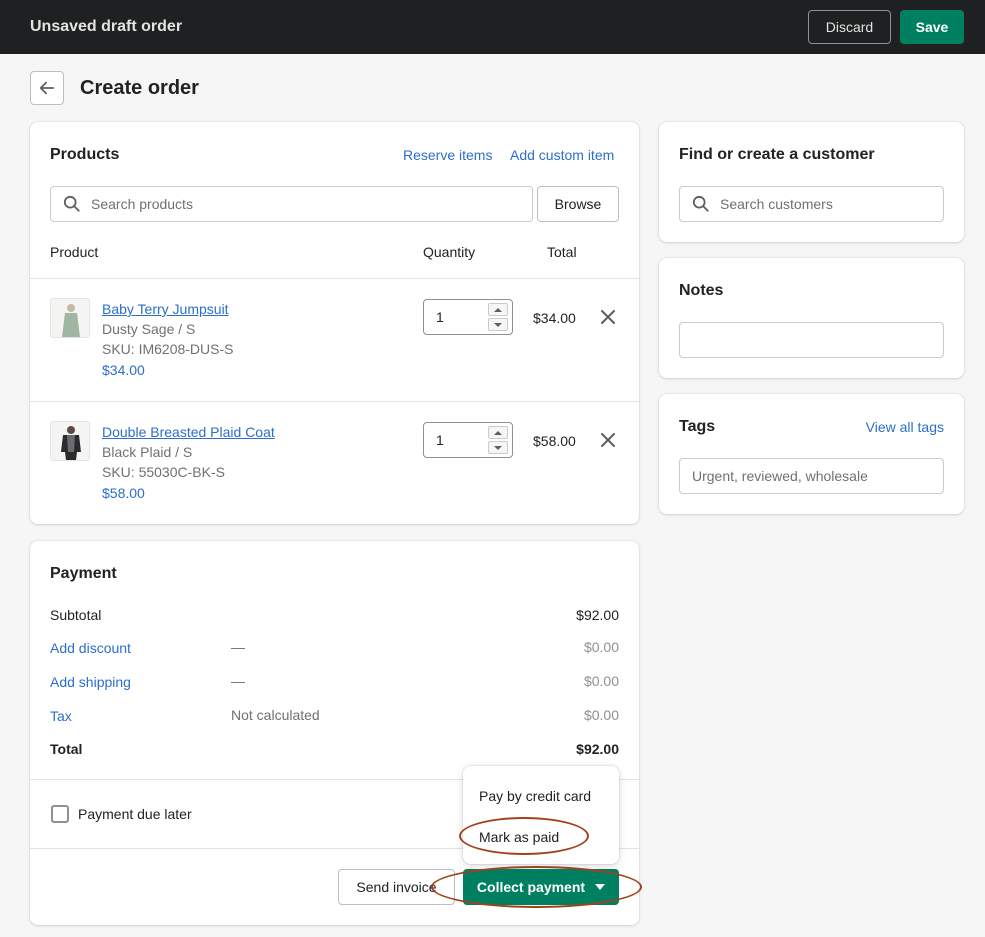 The image size is (985, 937). What do you see at coordinates (535, 796) in the screenshot?
I see `menu-item-pay-by-credit-card: Pay by credit card` at bounding box center [535, 796].